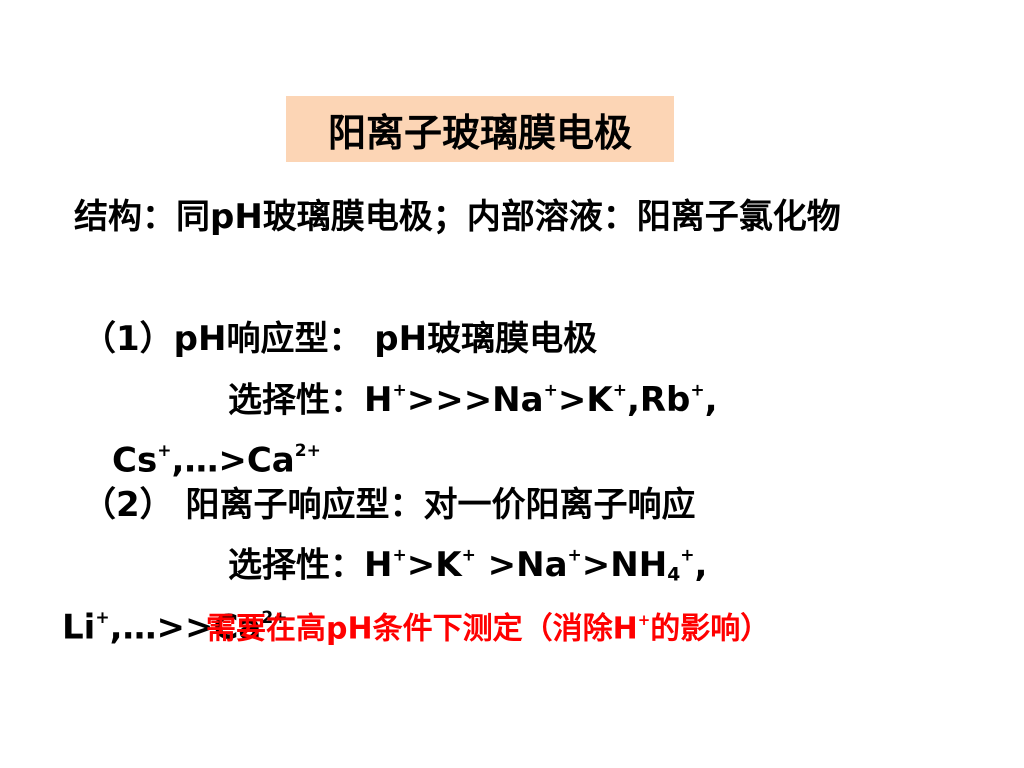  I want to click on section2-selectivity: 选择性：H+>K+ >Na+>NH4+,, so click(467, 567).